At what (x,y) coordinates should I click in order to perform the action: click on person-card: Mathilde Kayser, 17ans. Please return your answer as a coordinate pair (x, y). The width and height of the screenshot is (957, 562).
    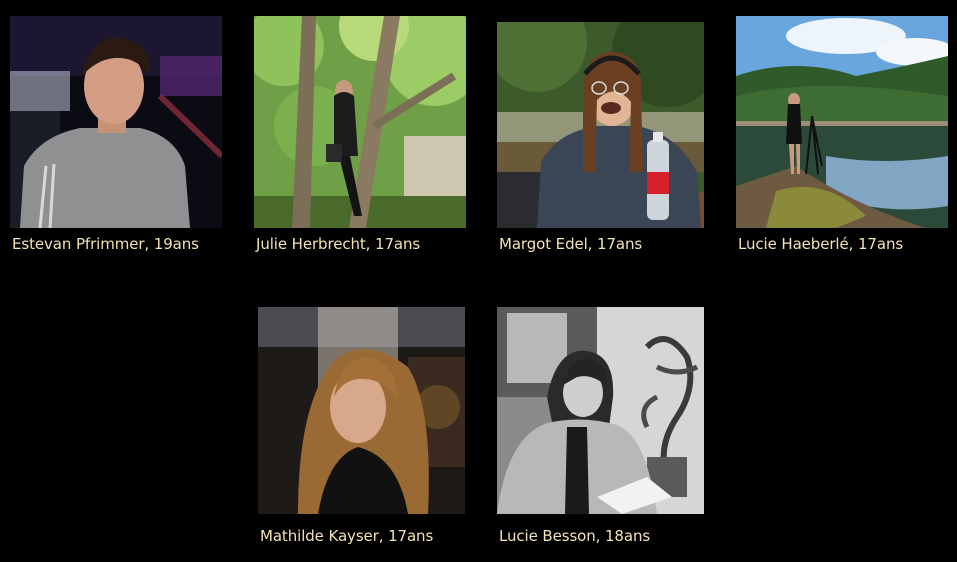
    Looking at the image, I should click on (361, 426).